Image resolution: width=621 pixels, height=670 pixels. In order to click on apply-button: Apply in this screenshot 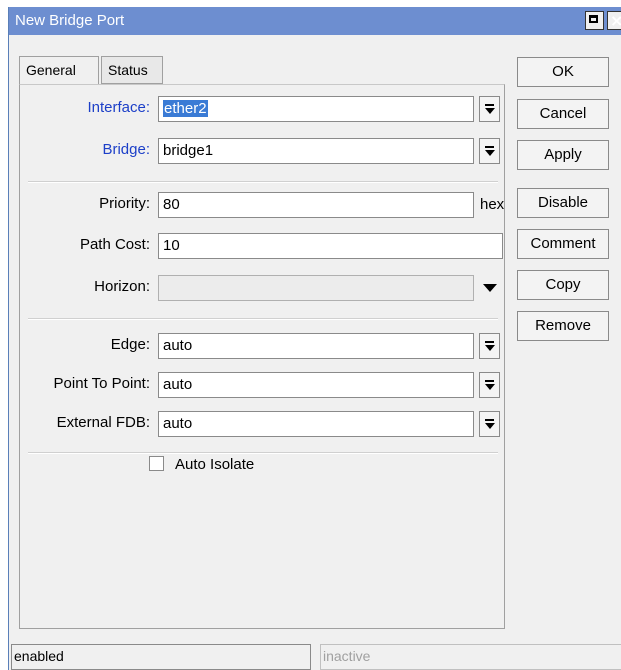, I will do `click(563, 155)`.